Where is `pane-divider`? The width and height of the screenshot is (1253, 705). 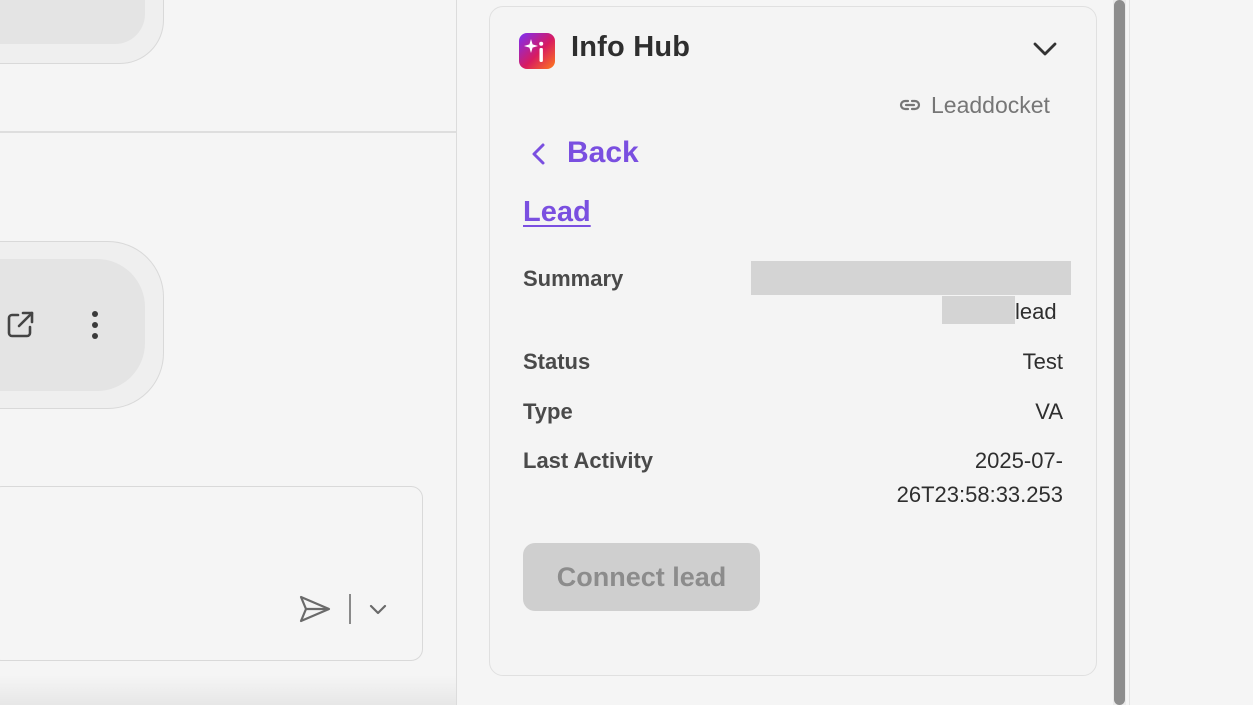 pane-divider is located at coordinates (228, 132).